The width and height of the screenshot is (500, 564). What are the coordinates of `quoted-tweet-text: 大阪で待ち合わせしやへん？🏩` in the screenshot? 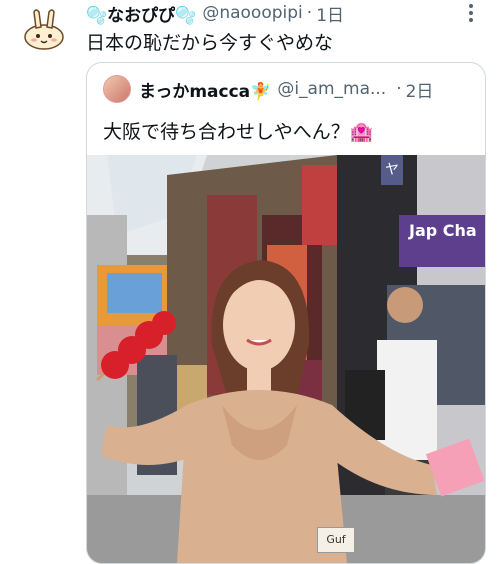 It's located at (238, 132).